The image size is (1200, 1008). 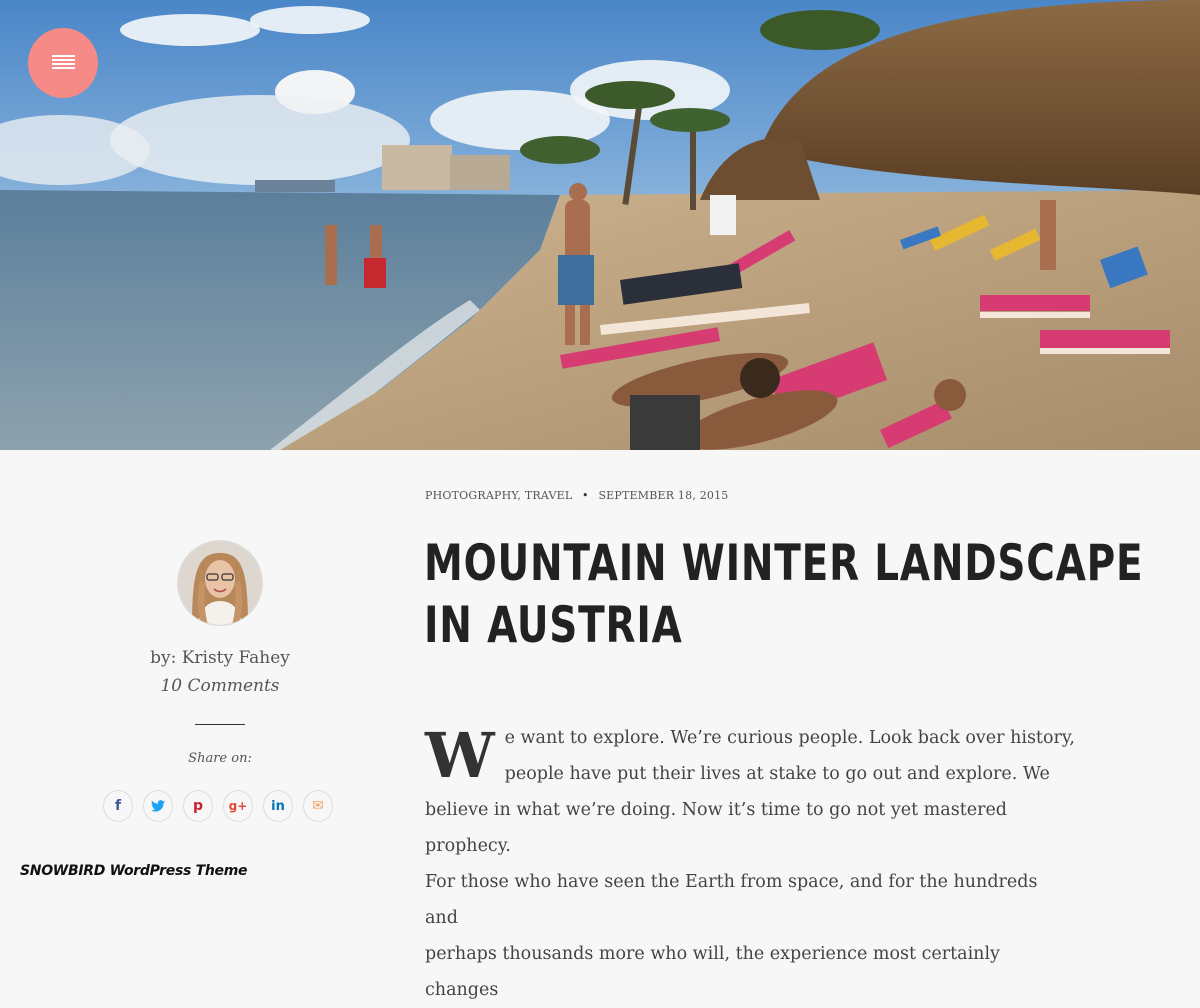 I want to click on email-share-button: ✉, so click(x=318, y=806).